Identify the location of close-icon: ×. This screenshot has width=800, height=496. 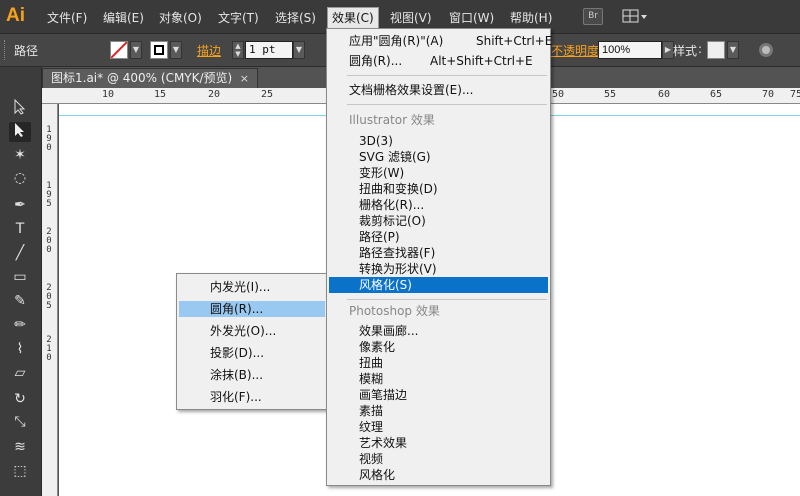
(244, 78).